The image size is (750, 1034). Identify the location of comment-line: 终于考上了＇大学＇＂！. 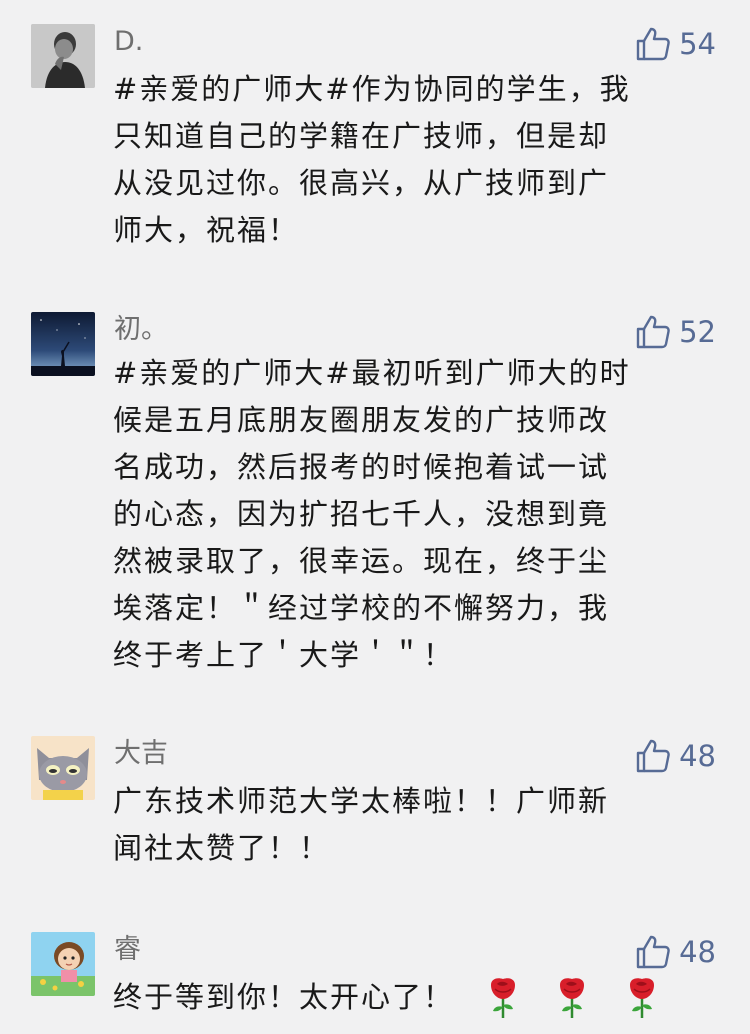
(284, 655).